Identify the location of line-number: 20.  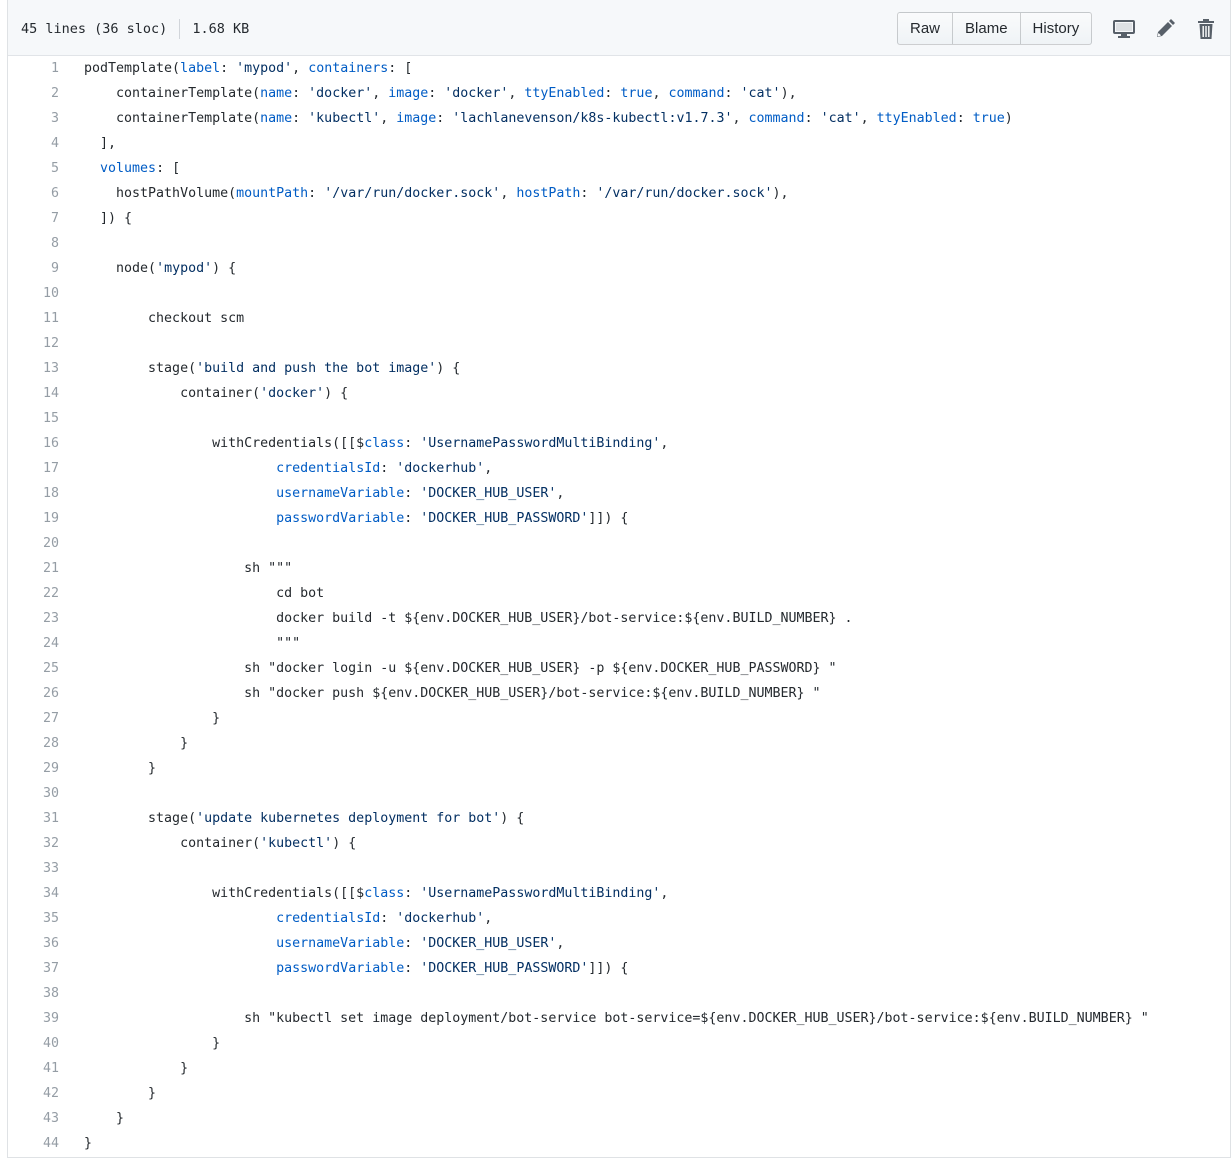
(33, 543).